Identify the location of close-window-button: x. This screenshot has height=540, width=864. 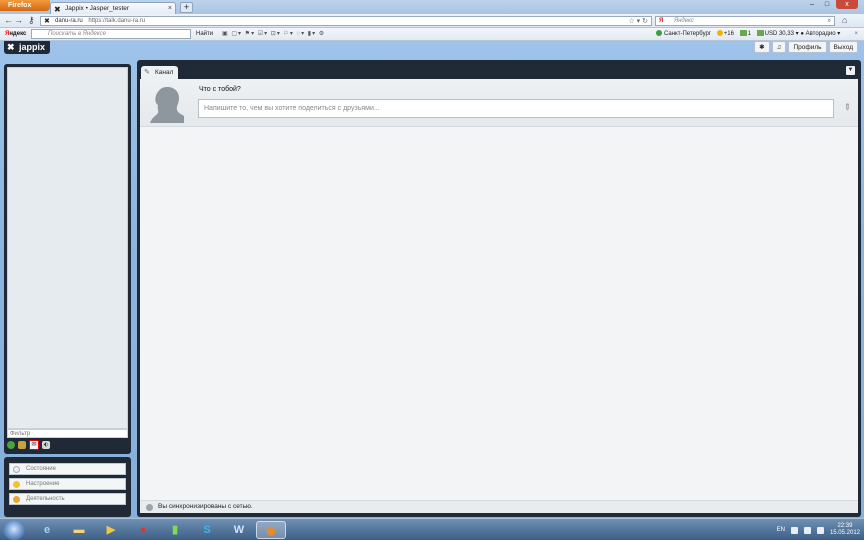
(847, 4).